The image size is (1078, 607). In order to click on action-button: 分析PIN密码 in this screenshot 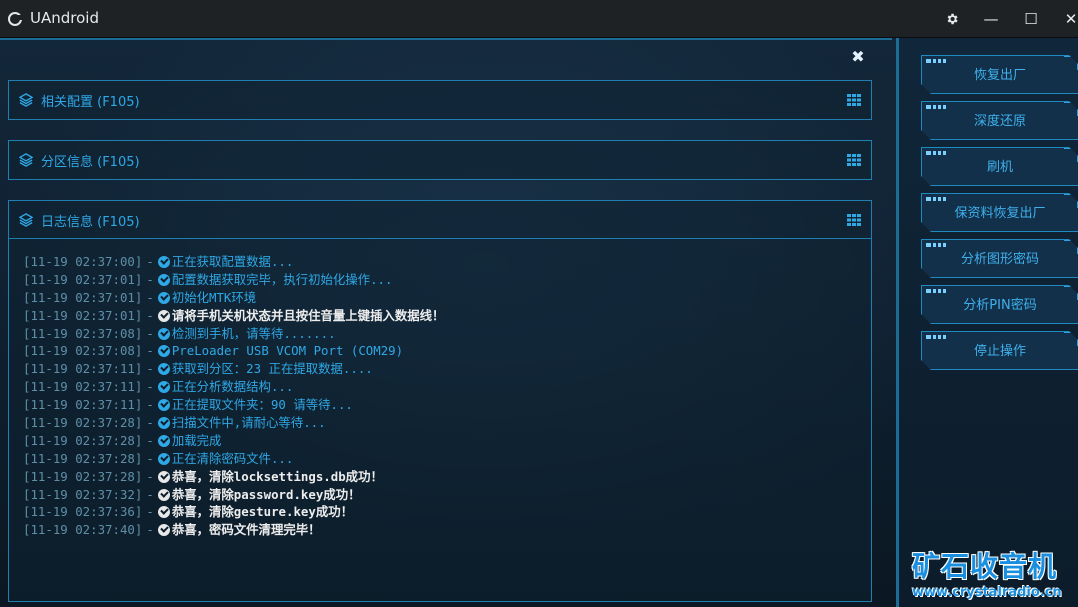, I will do `click(999, 304)`.